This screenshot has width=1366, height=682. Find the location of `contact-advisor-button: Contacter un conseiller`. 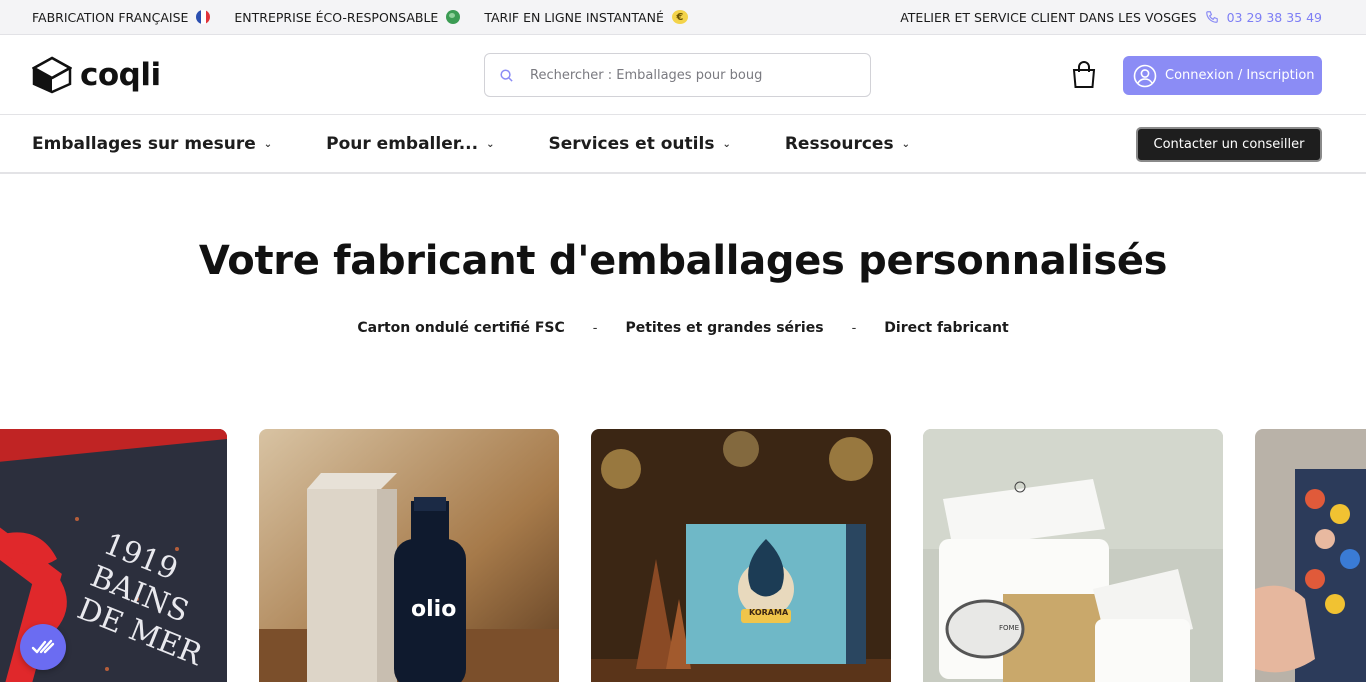

contact-advisor-button: Contacter un conseiller is located at coordinates (1229, 144).